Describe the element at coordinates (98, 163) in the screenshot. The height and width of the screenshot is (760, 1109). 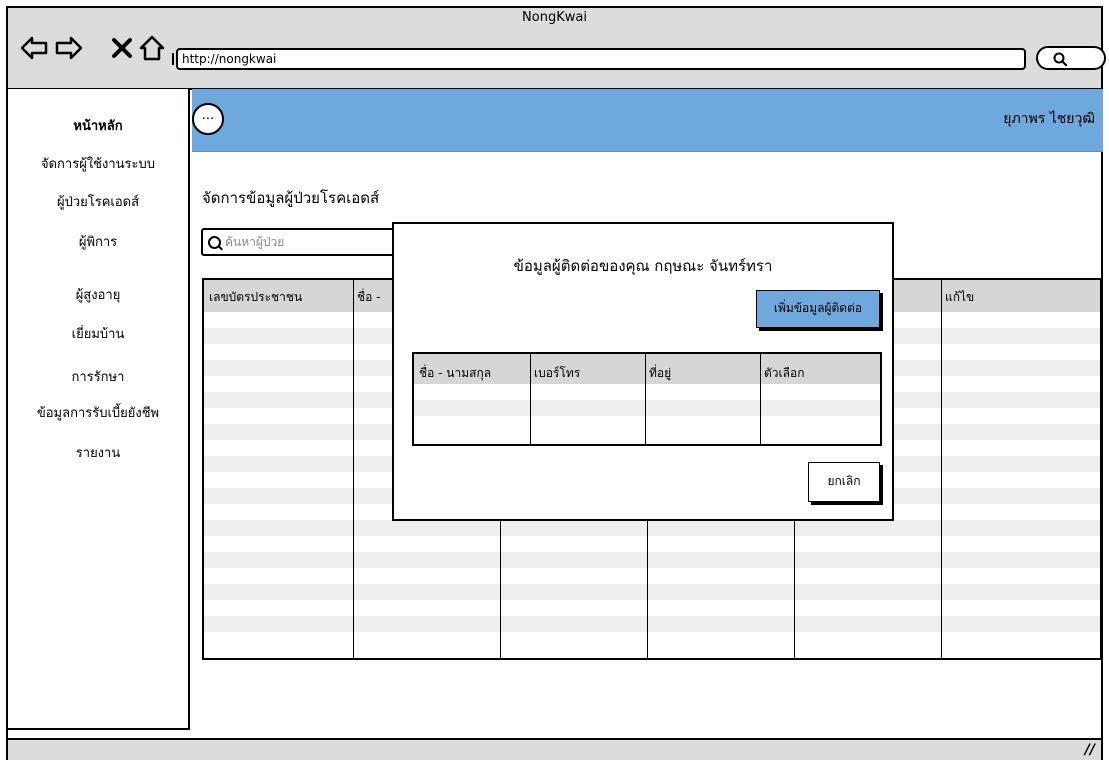
I see `sidebar-item-user-management: จัดการผู้ใช้งานระบบ` at that location.